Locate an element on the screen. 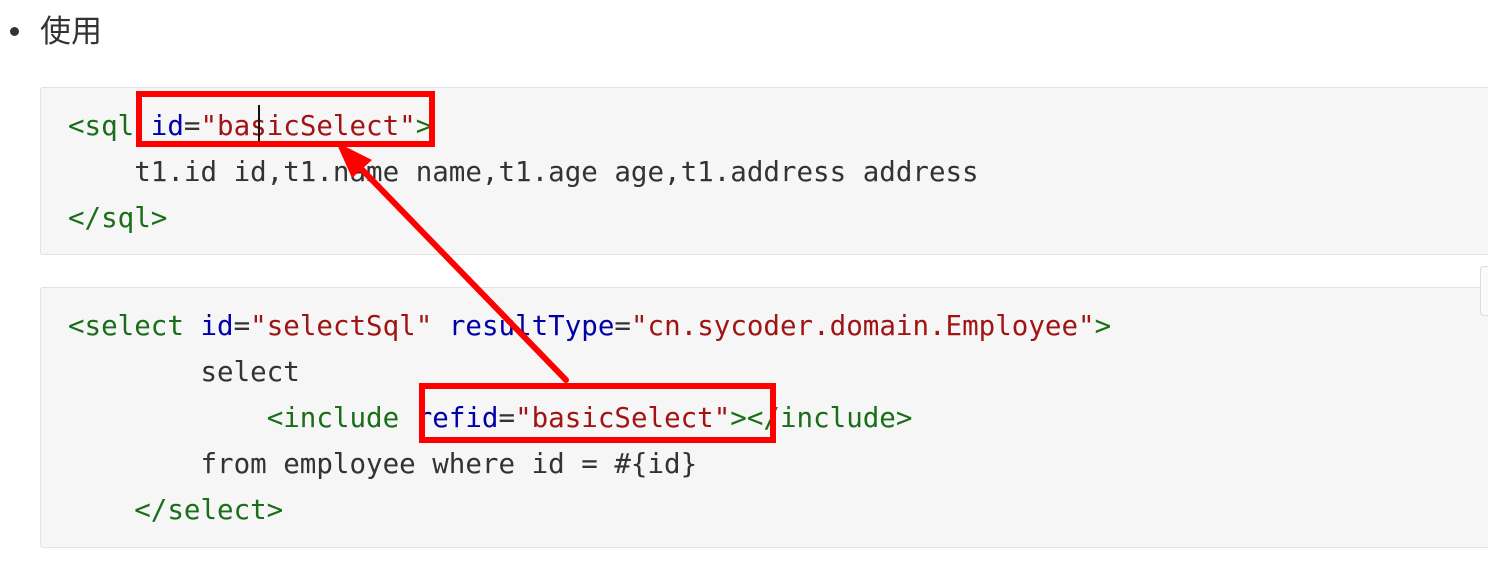 This screenshot has height=561, width=1488. annotation-arrow-line is located at coordinates (455, 265).